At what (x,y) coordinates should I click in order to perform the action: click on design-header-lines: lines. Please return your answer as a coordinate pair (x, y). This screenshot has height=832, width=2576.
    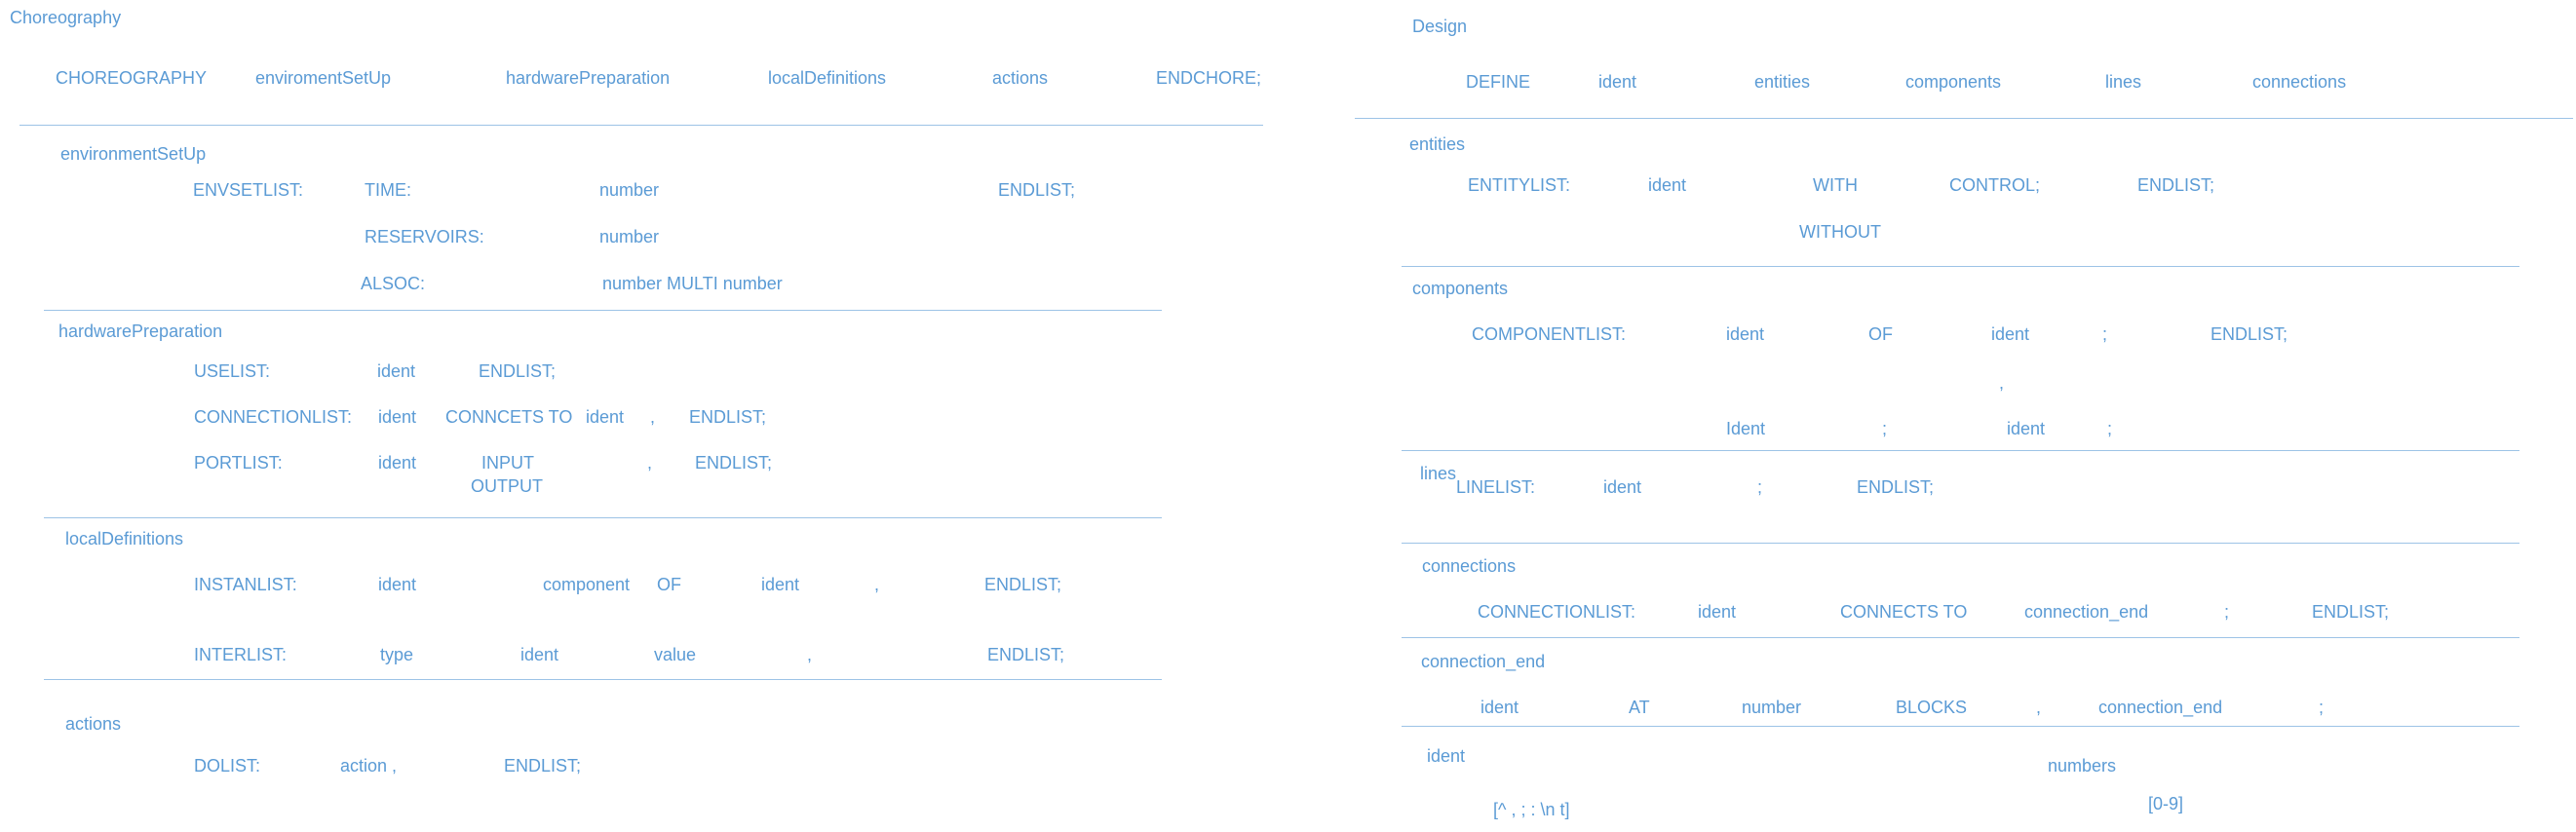
    Looking at the image, I should click on (2123, 82).